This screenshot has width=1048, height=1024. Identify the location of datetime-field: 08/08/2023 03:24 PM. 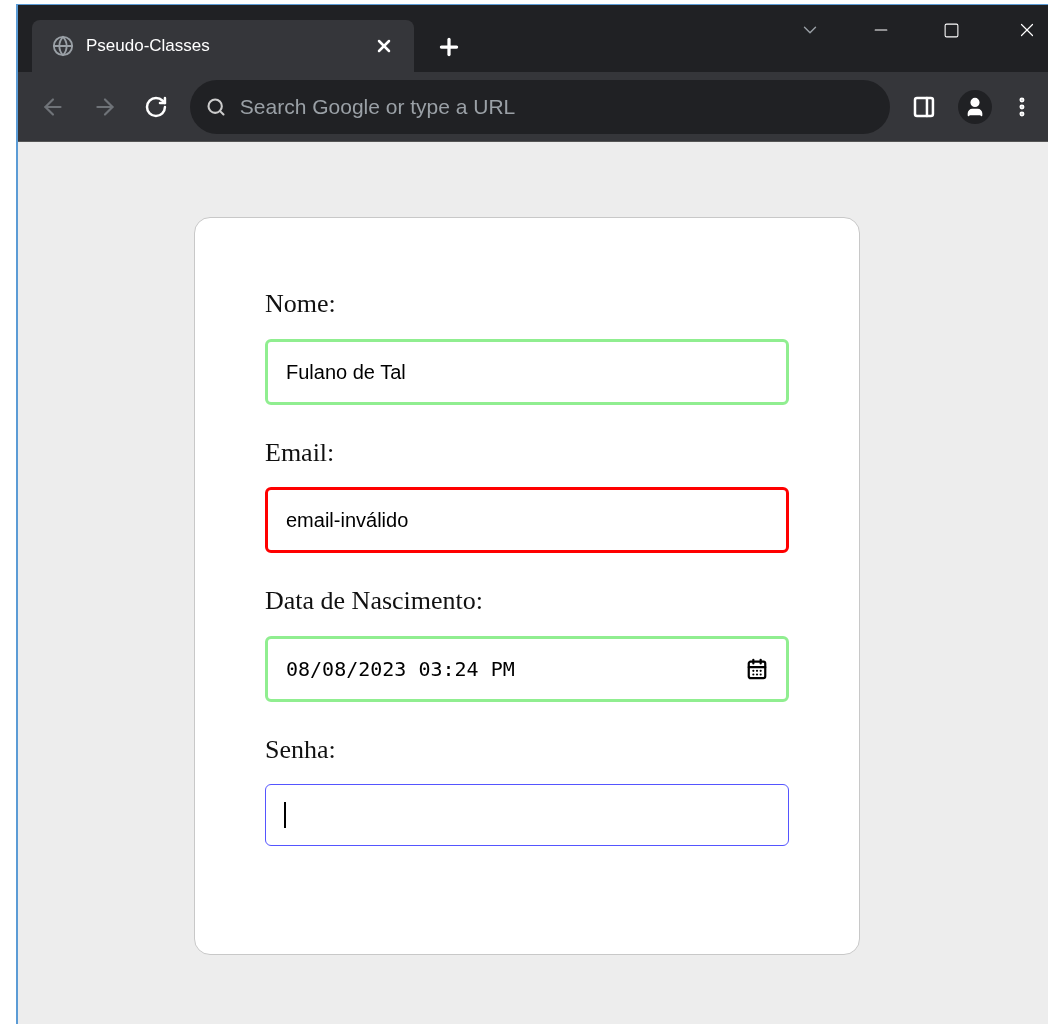
(527, 668).